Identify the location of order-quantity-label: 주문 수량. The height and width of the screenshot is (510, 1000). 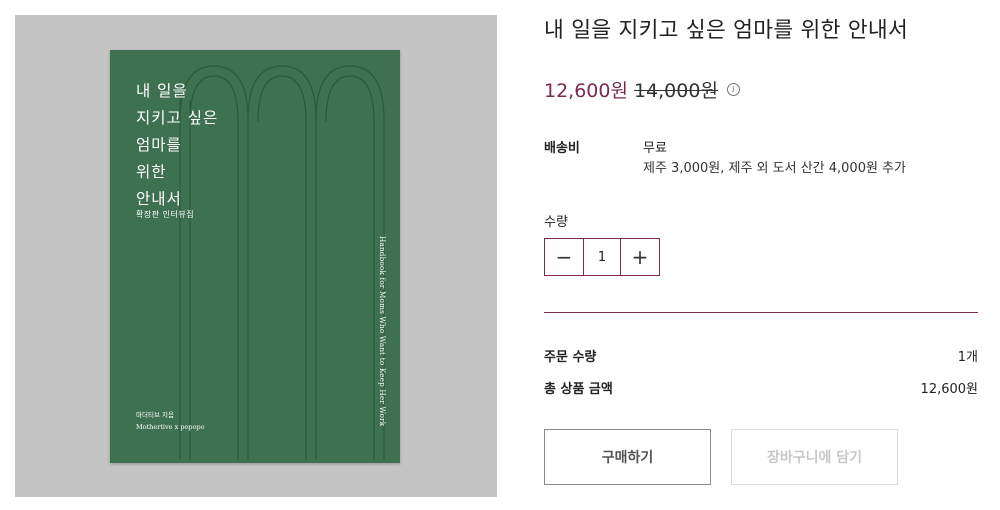
(570, 357).